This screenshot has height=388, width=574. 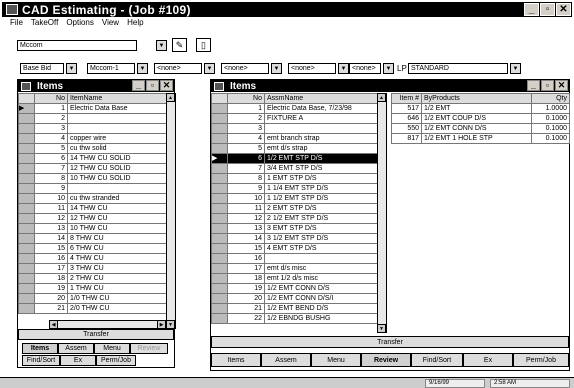 What do you see at coordinates (390, 342) in the screenshot?
I see `transfer-button-right: Transfer` at bounding box center [390, 342].